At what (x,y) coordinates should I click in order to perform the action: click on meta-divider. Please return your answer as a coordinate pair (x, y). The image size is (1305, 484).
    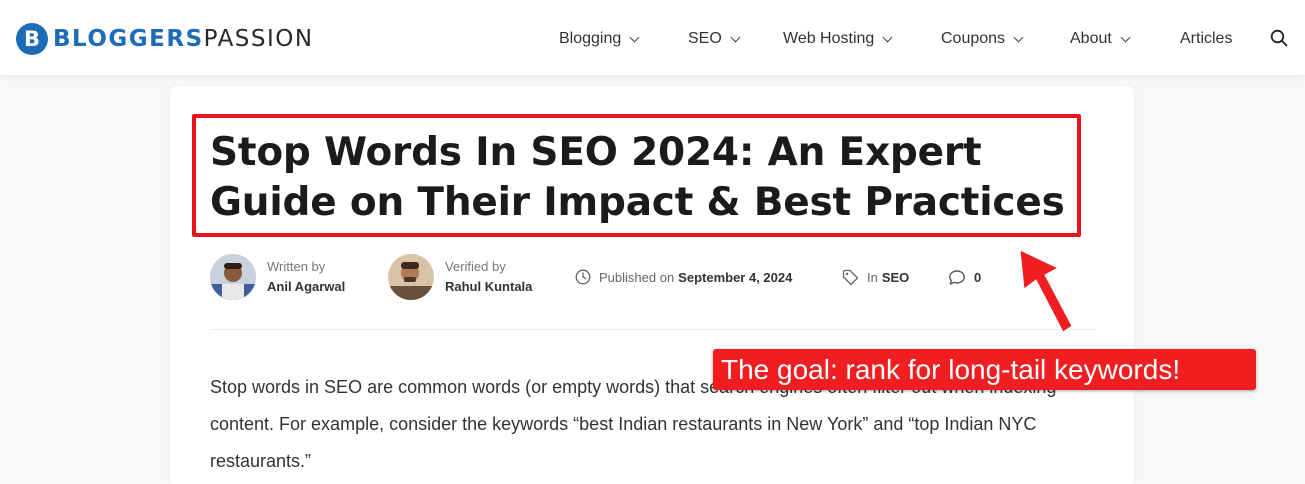
    Looking at the image, I should click on (653, 329).